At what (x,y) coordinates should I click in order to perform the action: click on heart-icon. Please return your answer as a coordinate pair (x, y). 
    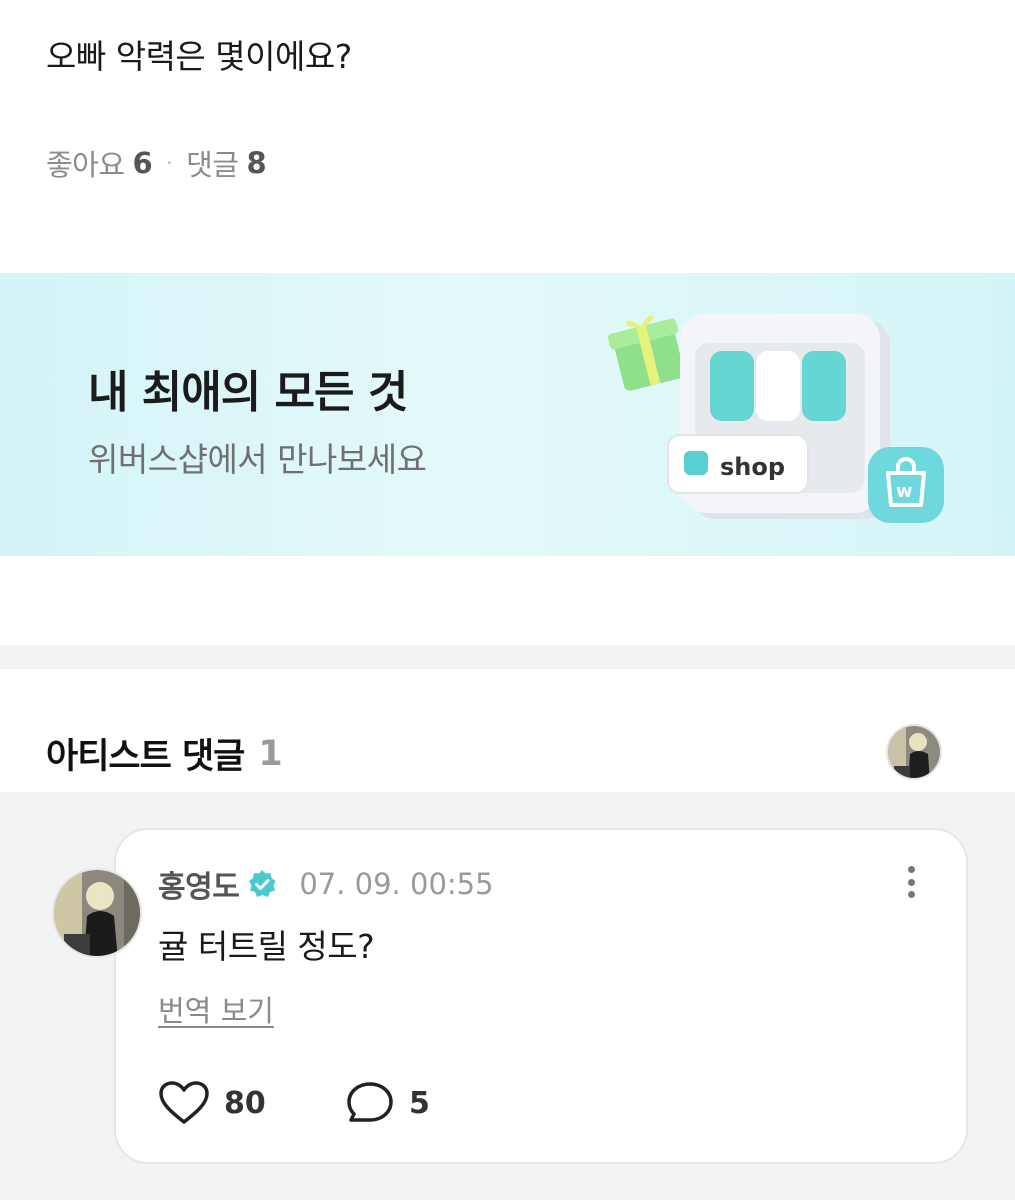
    Looking at the image, I should click on (184, 1102).